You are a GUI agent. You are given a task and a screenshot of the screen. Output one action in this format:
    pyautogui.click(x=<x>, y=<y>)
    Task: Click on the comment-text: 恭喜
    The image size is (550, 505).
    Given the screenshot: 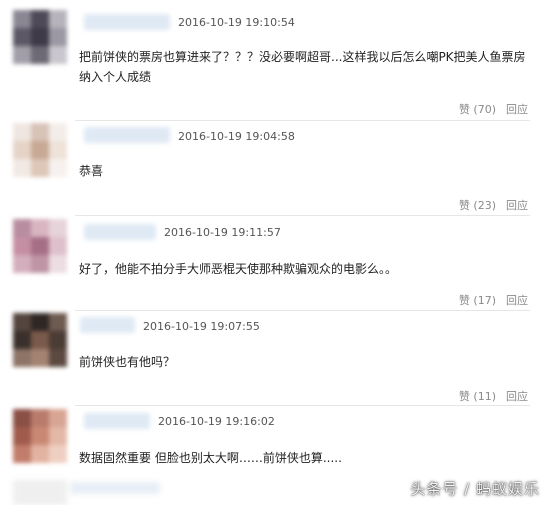 What is the action you would take?
    pyautogui.click(x=91, y=171)
    